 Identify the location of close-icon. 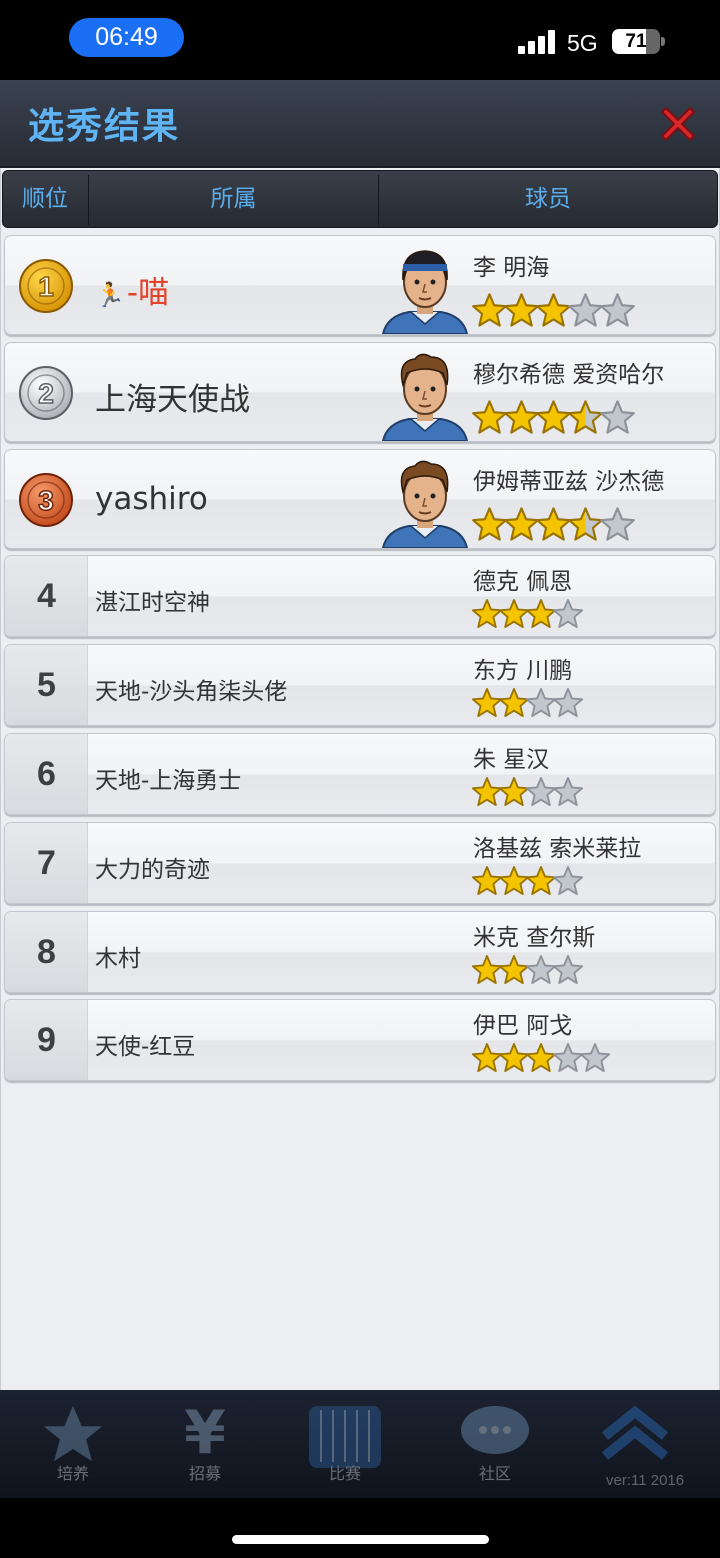
(678, 124).